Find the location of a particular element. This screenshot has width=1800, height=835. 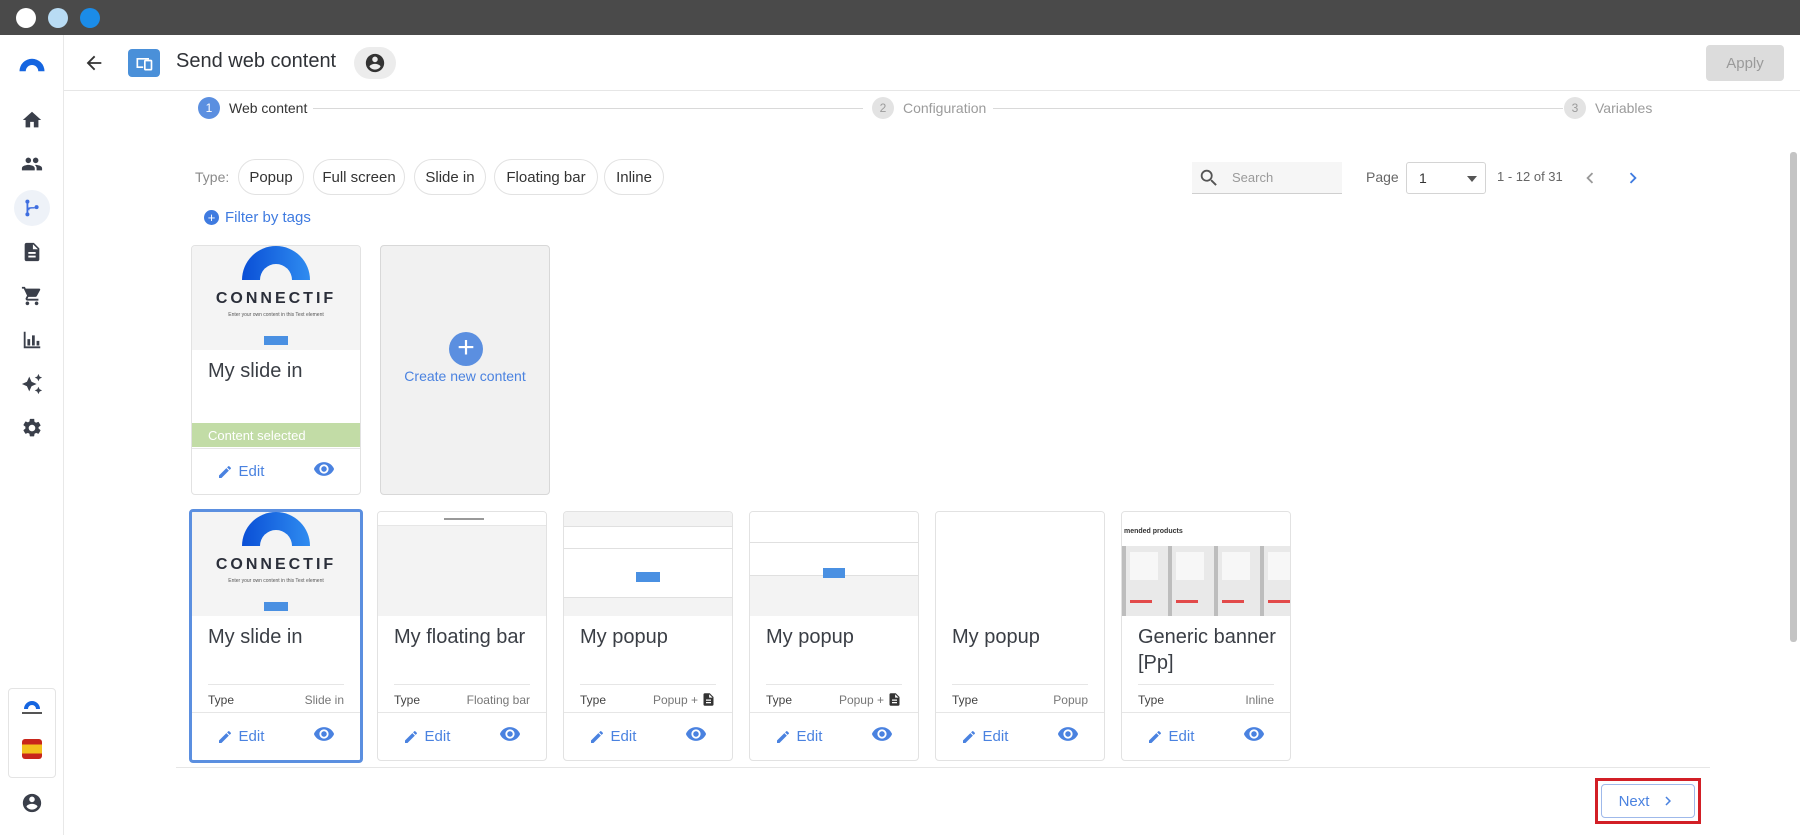

page-select-value: 1 is located at coordinates (1423, 178).